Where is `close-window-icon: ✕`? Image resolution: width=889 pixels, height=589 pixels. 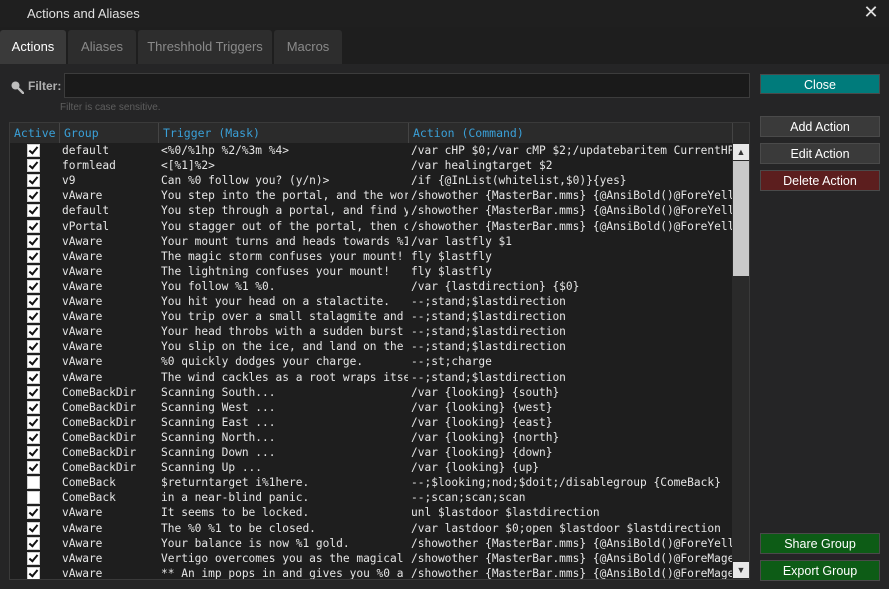
close-window-icon: ✕ is located at coordinates (871, 12).